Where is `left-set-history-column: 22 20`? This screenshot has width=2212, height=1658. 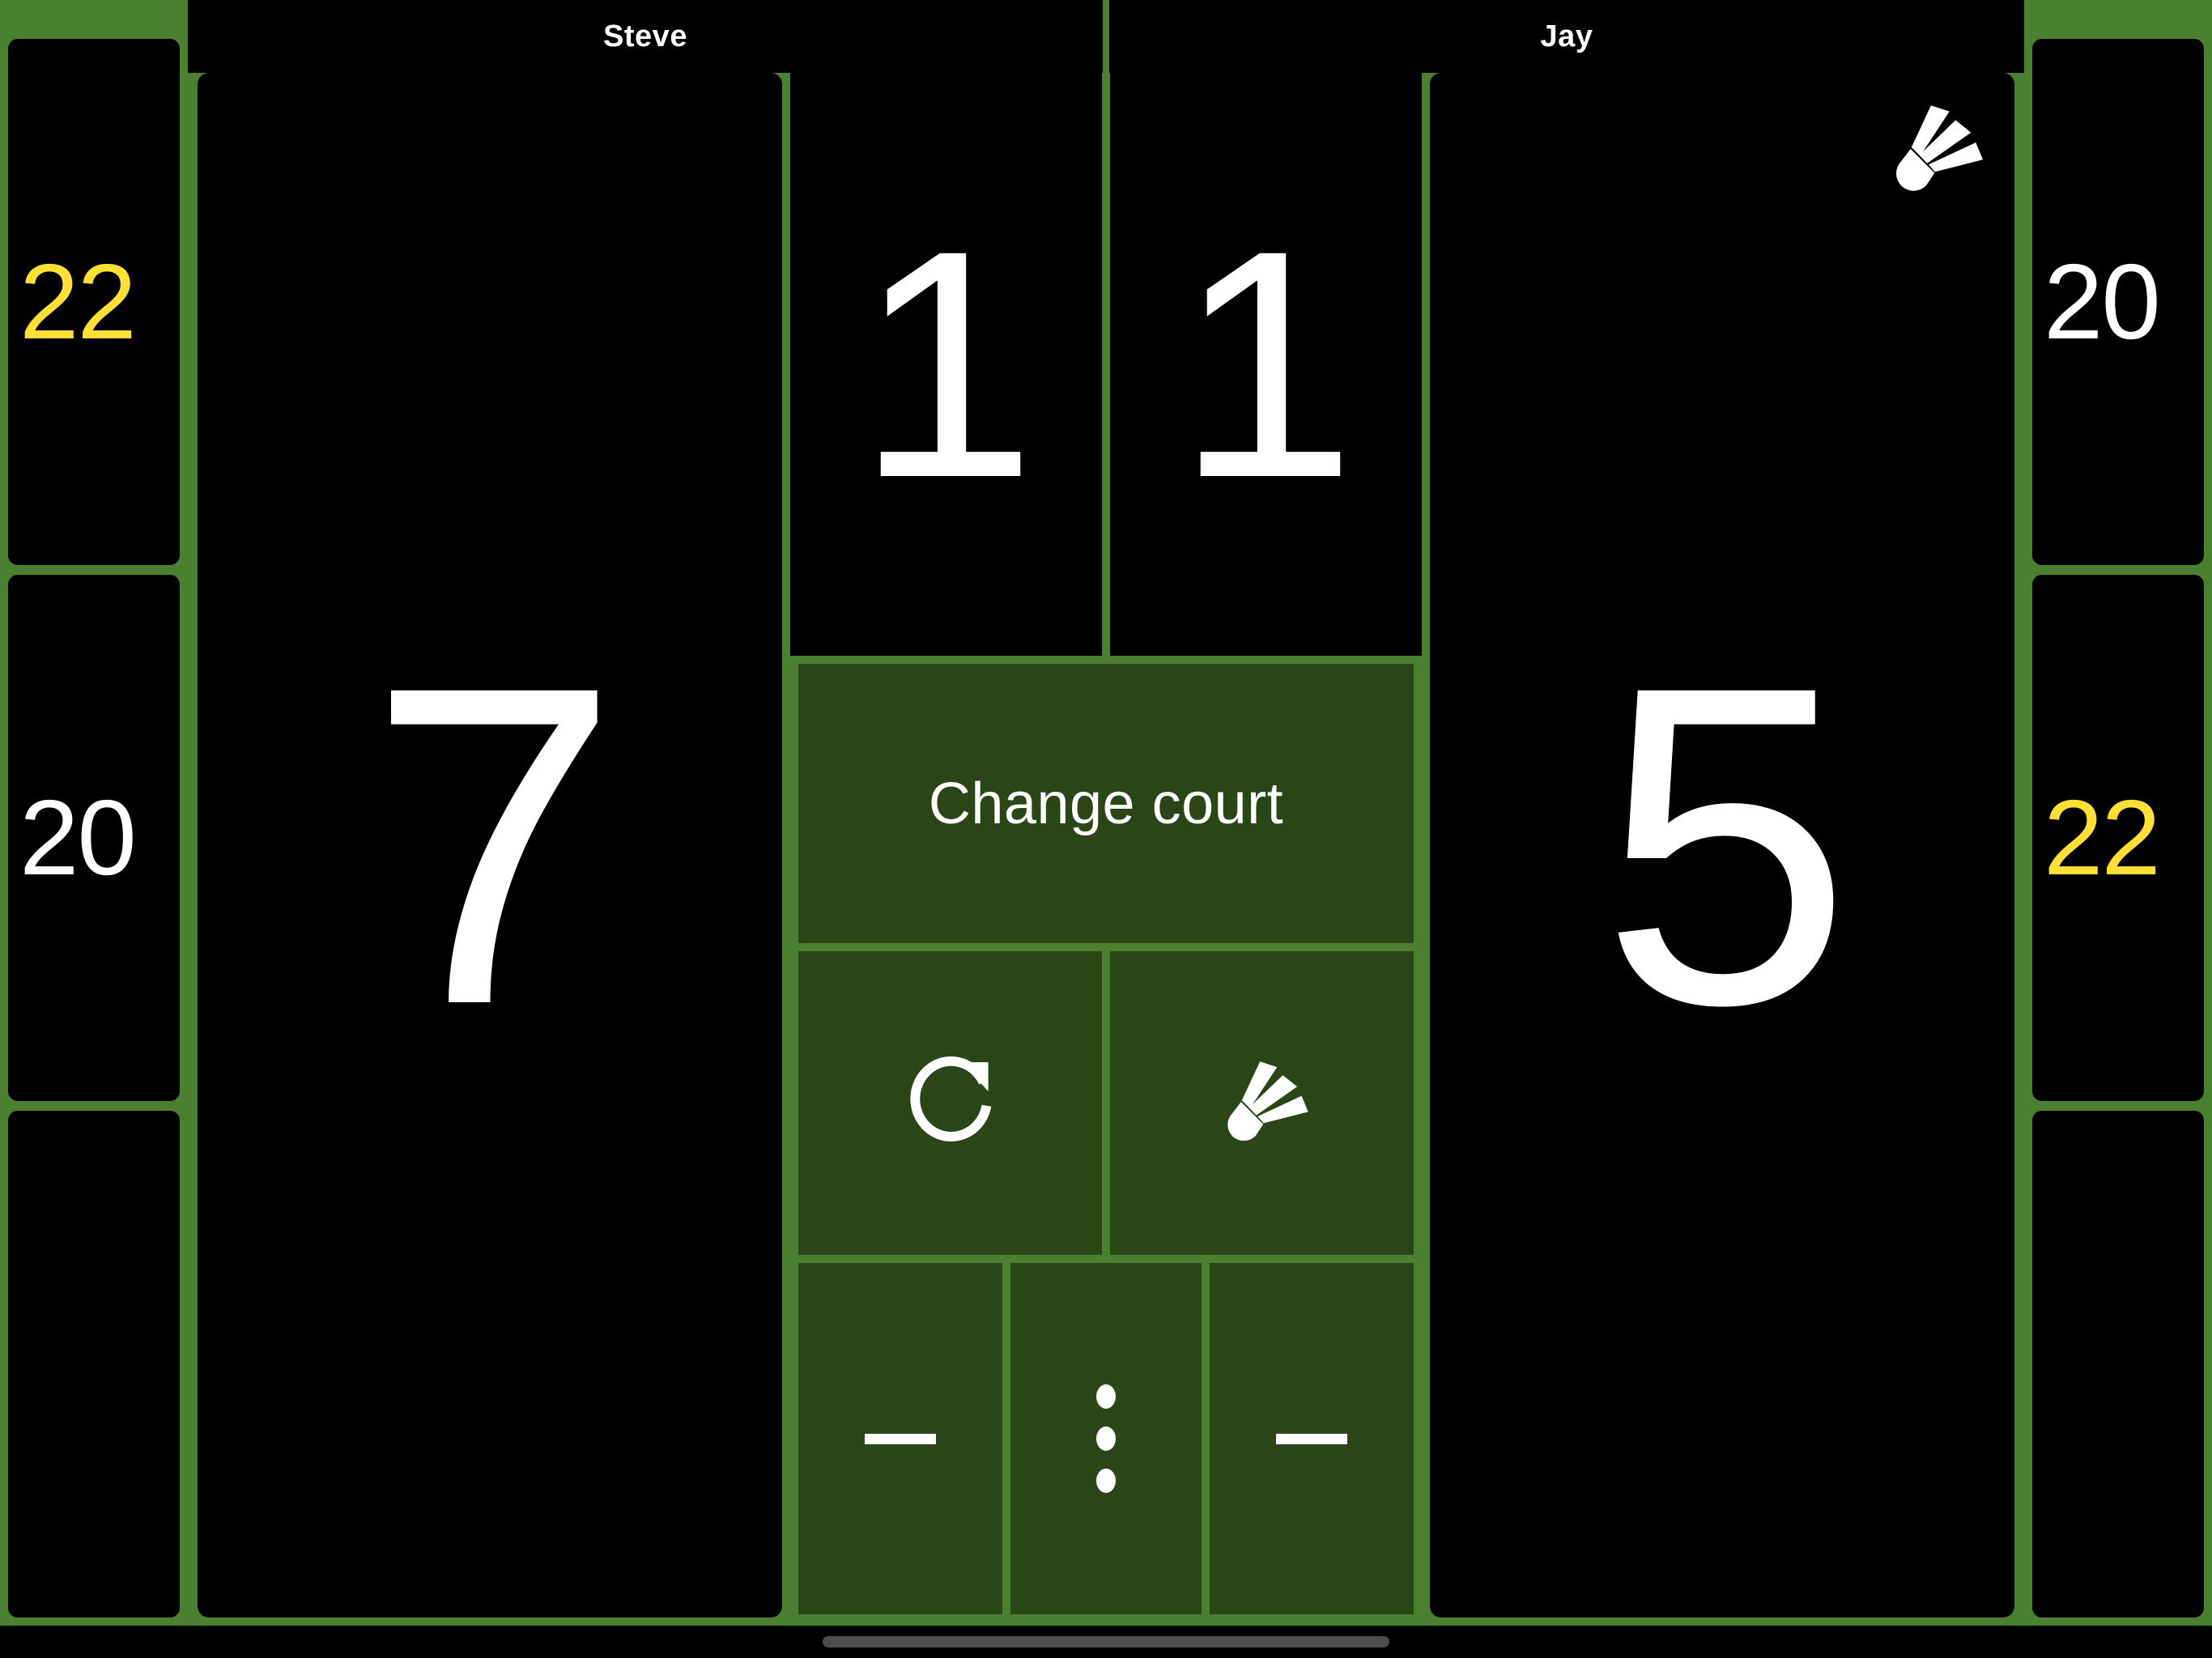 left-set-history-column: 22 20 is located at coordinates (94, 813).